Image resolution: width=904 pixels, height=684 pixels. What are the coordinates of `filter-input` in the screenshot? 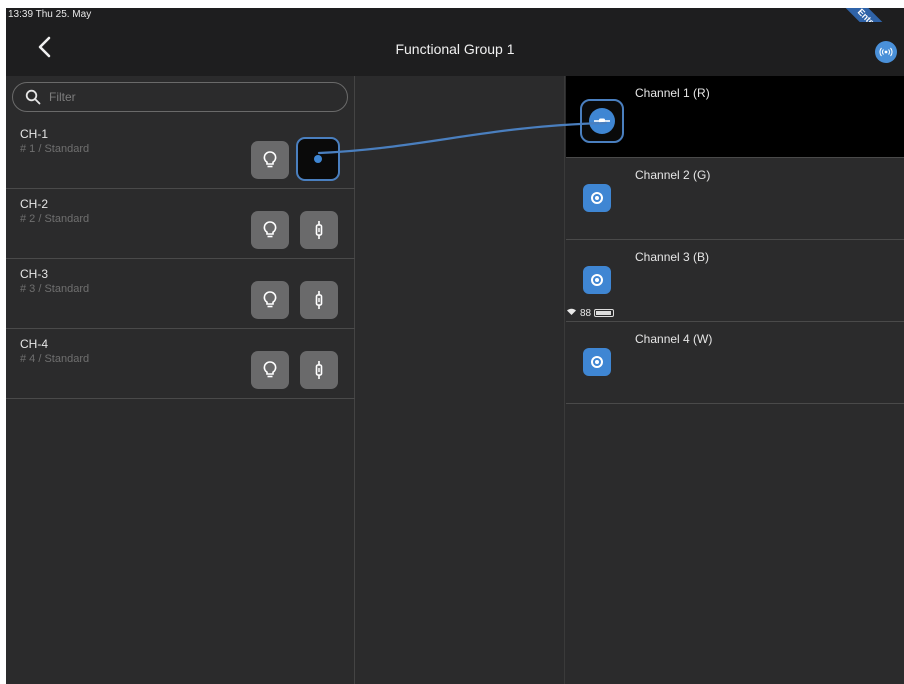 It's located at (189, 97).